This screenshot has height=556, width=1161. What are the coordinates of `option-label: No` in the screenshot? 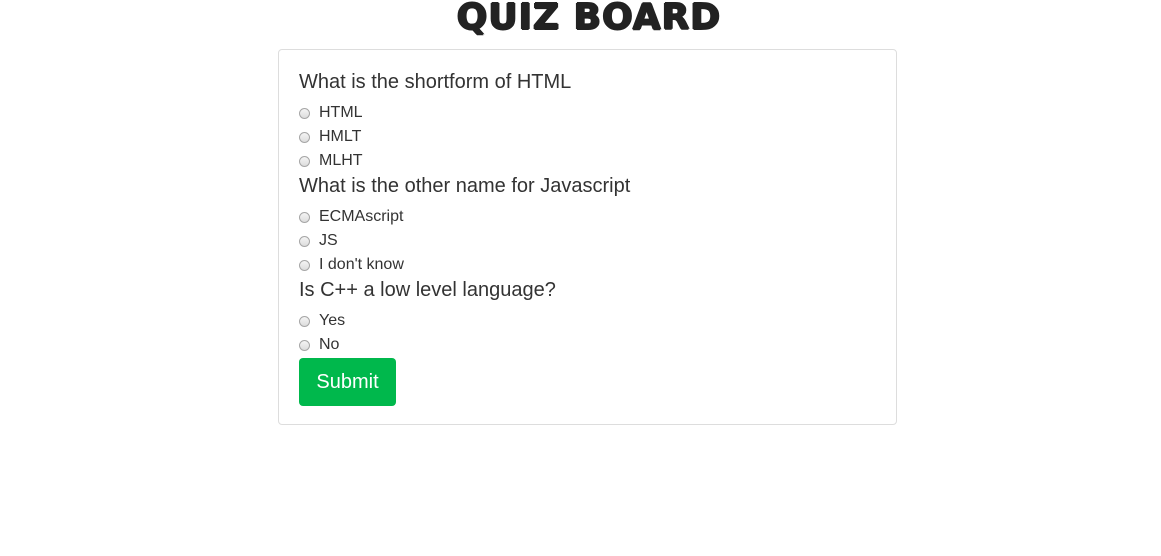 It's located at (329, 344).